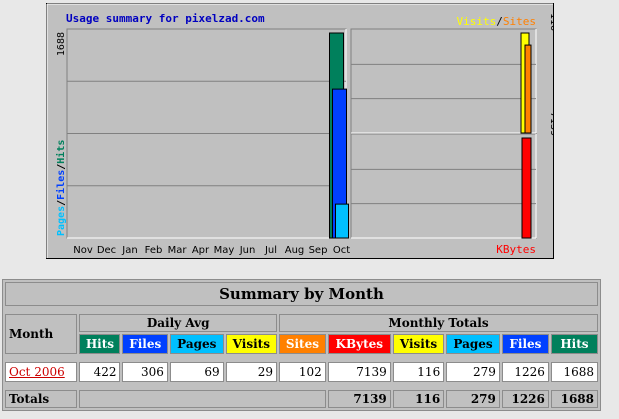 Image resolution: width=619 pixels, height=419 pixels. What do you see at coordinates (528, 89) in the screenshot?
I see `bar-sites-oct` at bounding box center [528, 89].